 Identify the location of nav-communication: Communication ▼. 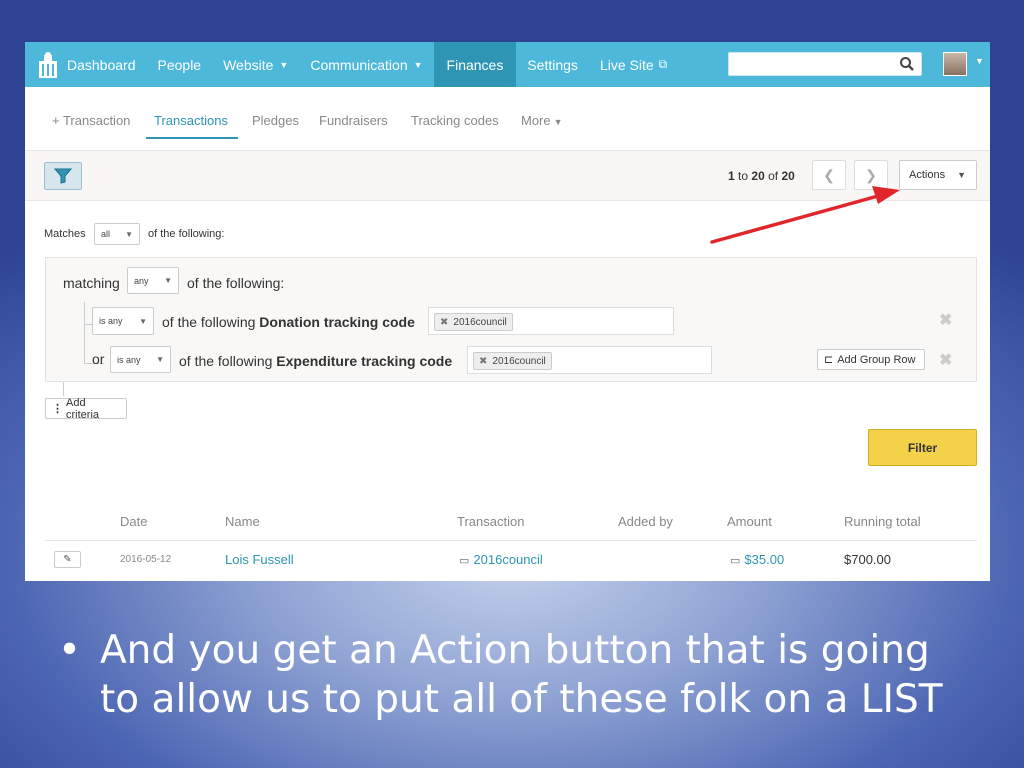
(366, 64).